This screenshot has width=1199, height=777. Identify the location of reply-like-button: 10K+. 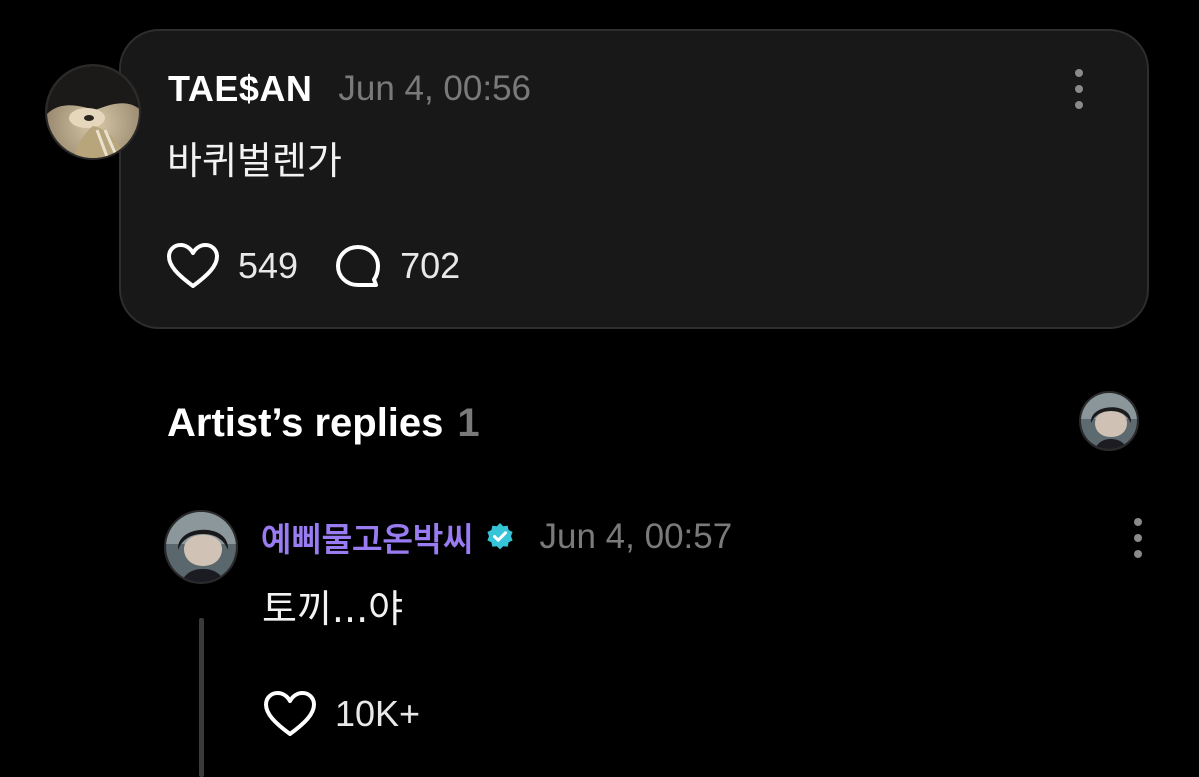
(341, 714).